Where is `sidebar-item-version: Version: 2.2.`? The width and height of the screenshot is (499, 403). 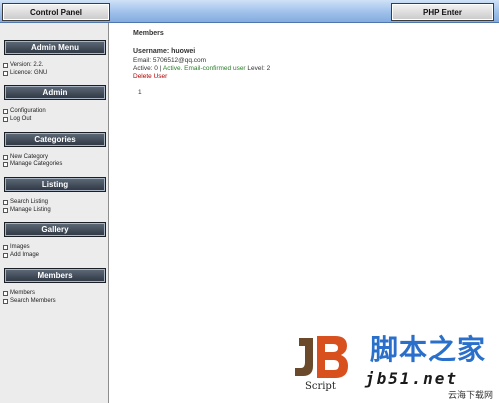
sidebar-item-version: Version: 2.2. is located at coordinates (23, 65).